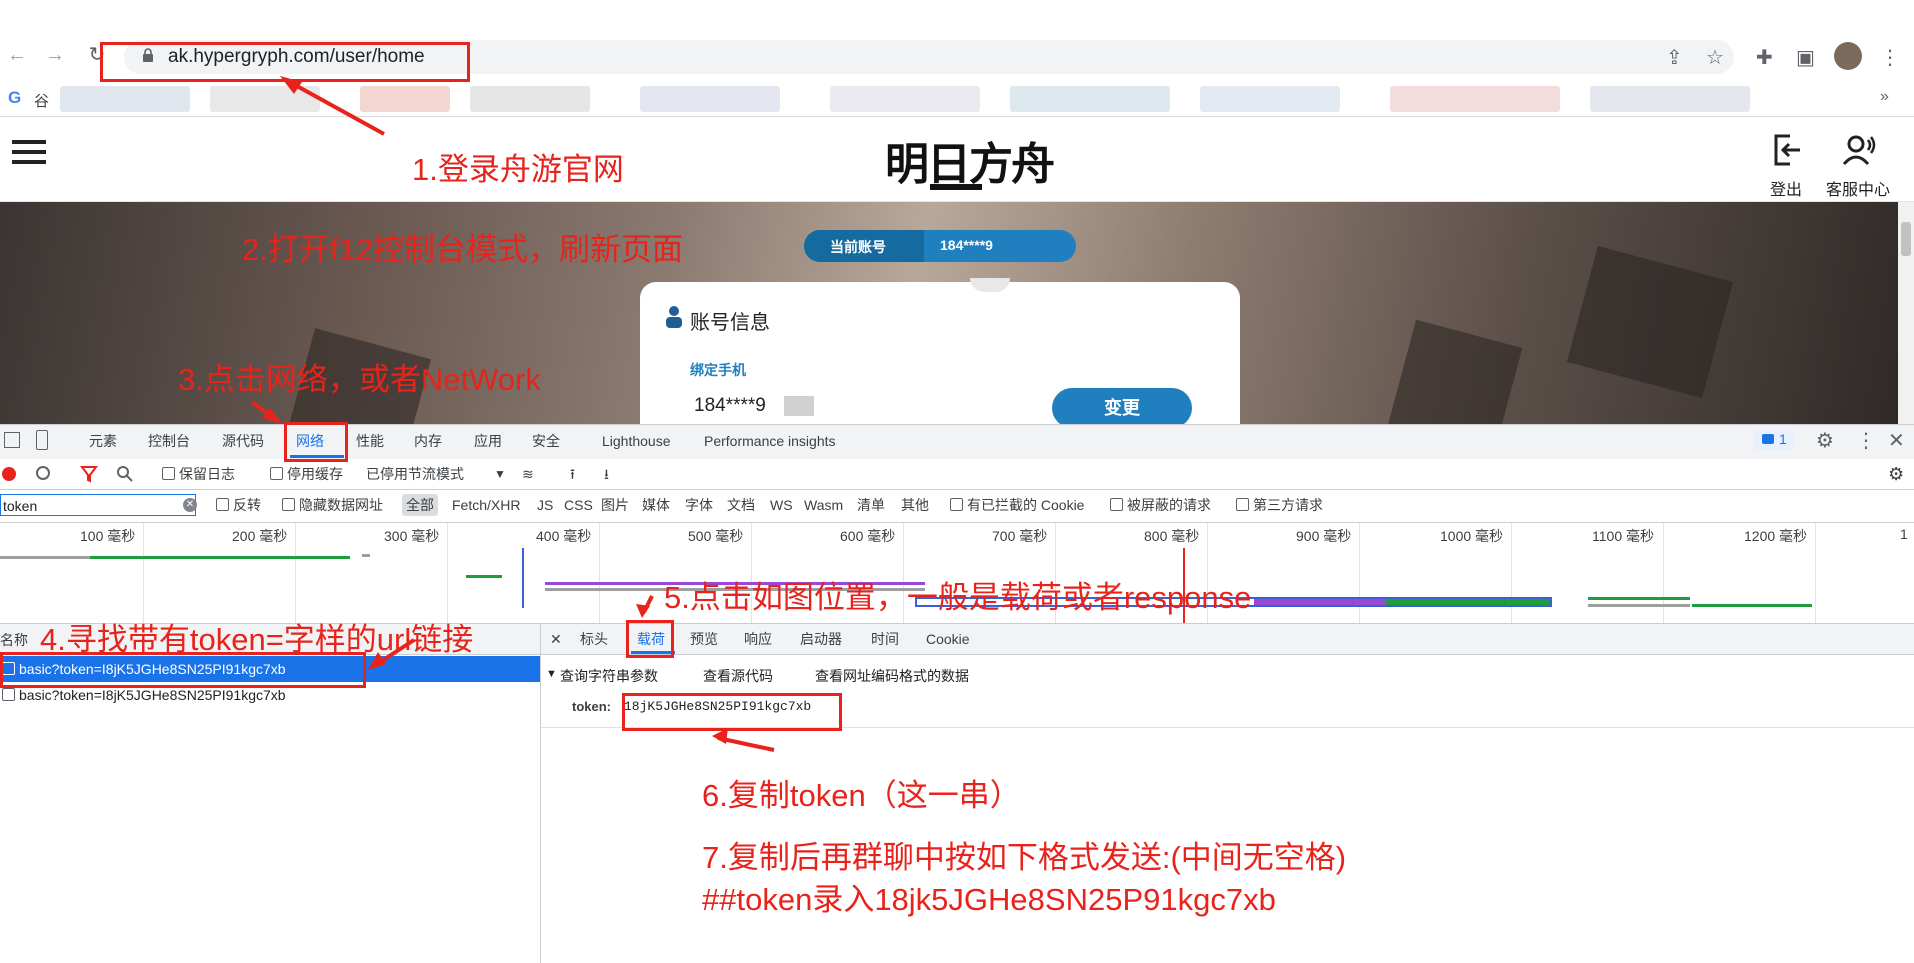 This screenshot has width=1914, height=963. I want to click on arrow-step6, so click(743, 740).